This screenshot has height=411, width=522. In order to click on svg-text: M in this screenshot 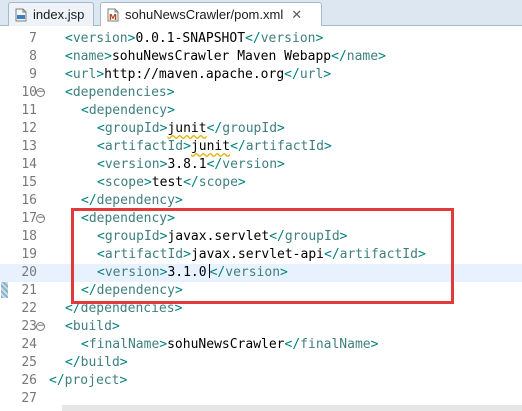, I will do `click(113, 17)`.